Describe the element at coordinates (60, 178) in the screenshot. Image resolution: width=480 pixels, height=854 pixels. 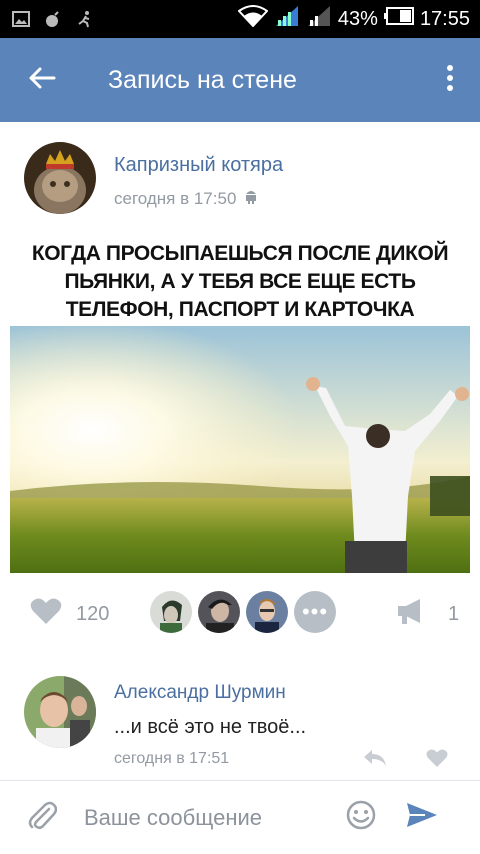
I see `author-avatar` at that location.